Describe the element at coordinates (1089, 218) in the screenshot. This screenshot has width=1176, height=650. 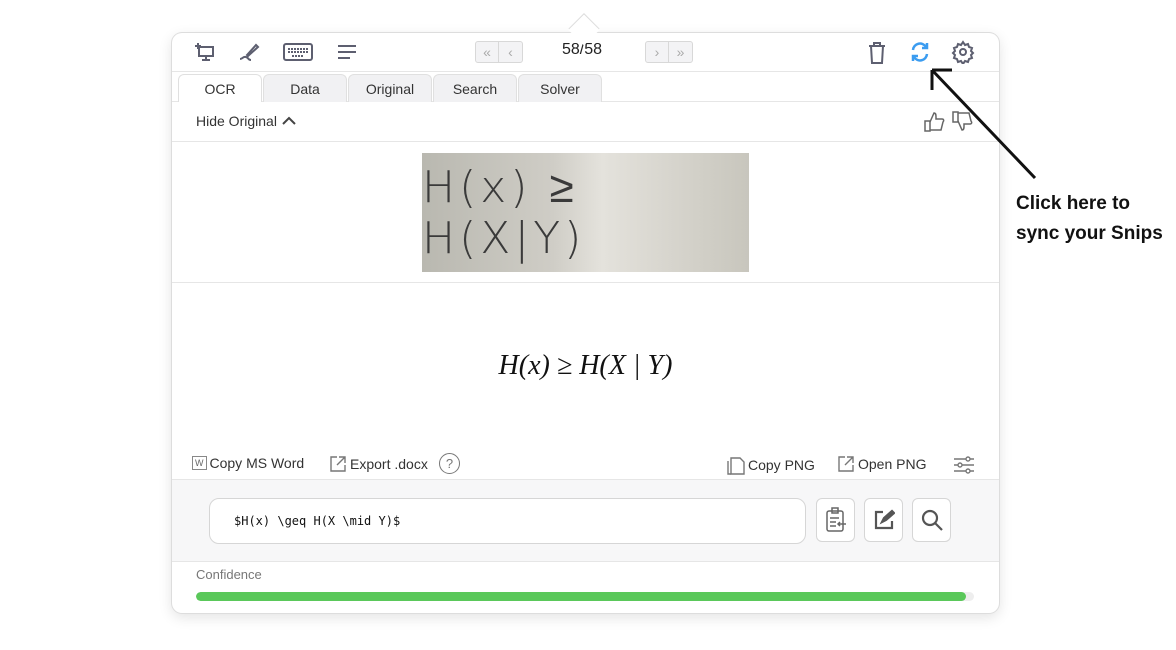
I see `annotation-text: Click here to sync your Snips` at that location.